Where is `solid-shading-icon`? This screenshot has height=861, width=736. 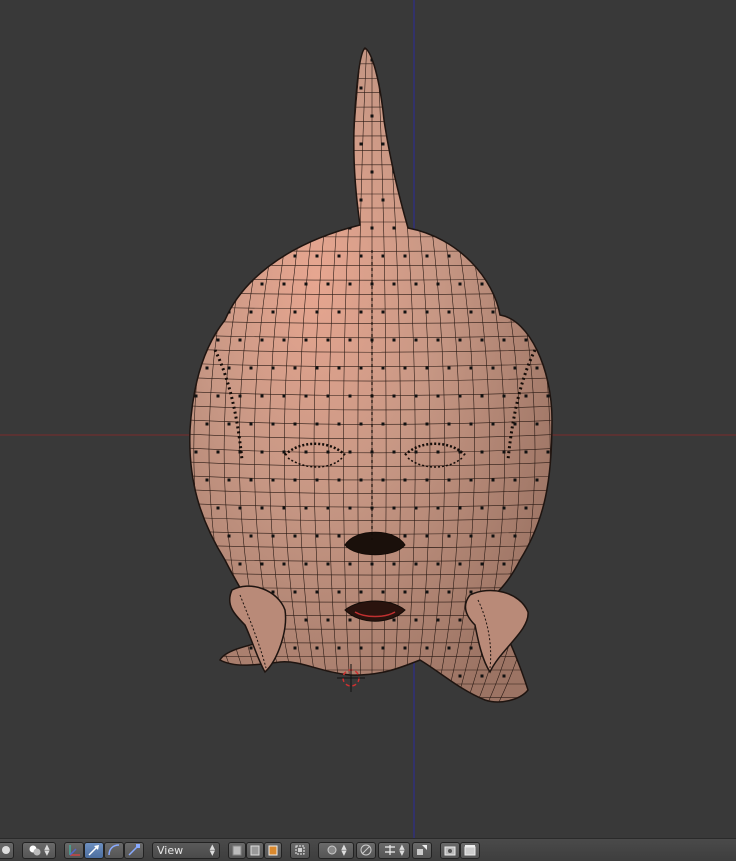 solid-shading-icon is located at coordinates (237, 850).